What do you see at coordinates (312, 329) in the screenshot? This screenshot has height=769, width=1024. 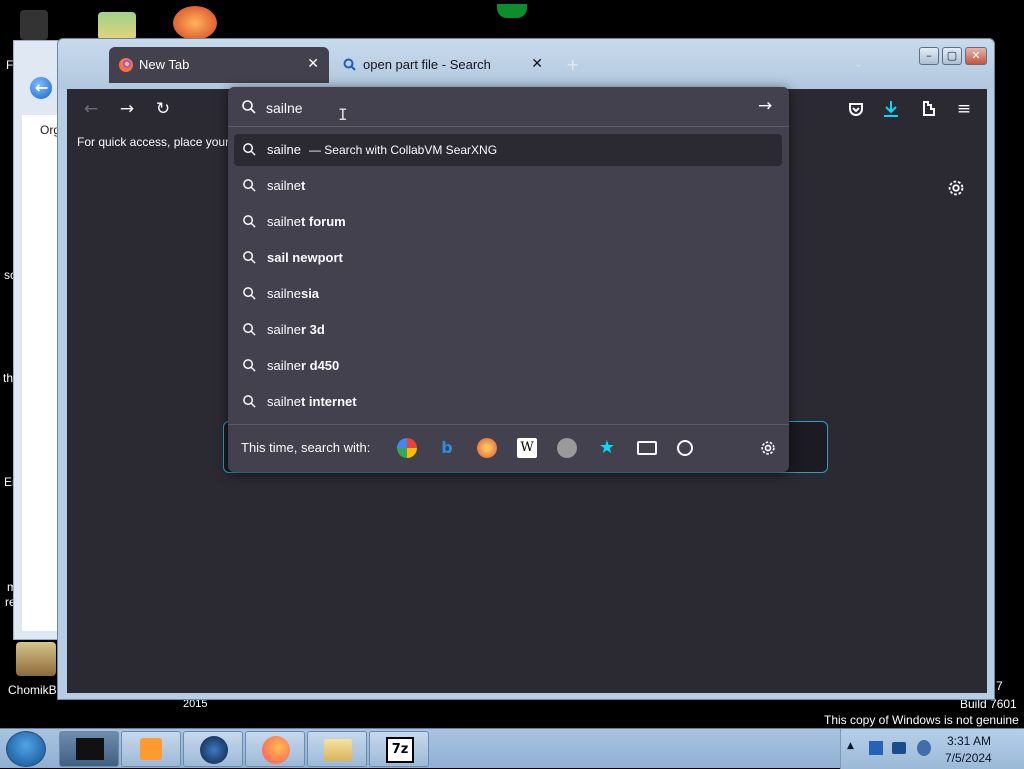 I see `result-completion: r 3d` at bounding box center [312, 329].